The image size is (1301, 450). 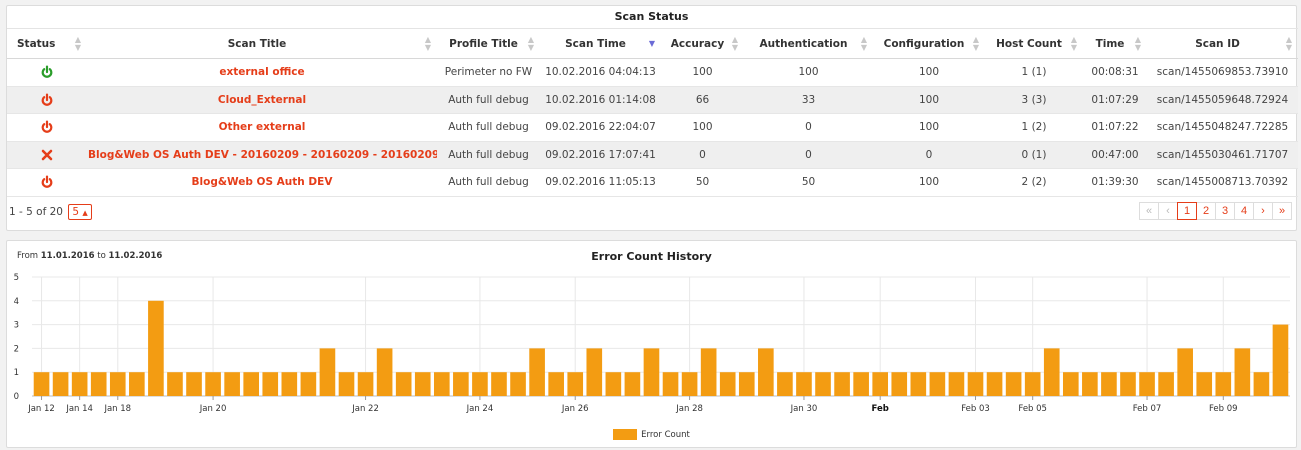 I want to click on host-count-cell: 1 (1), so click(x=1034, y=72).